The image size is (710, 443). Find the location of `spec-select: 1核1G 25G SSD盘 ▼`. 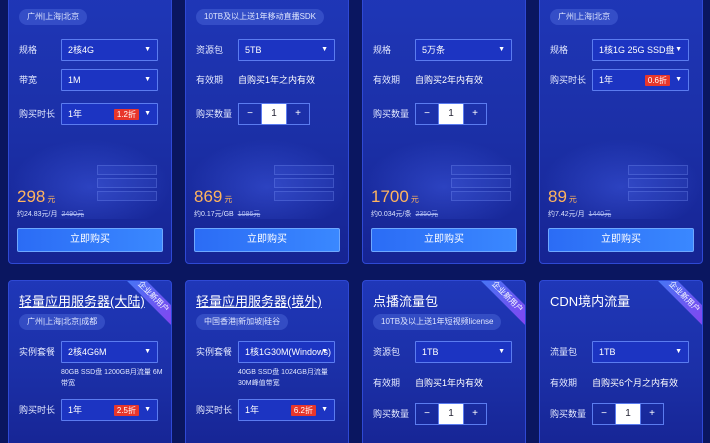

spec-select: 1核1G 25G SSD盘 ▼ is located at coordinates (640, 50).